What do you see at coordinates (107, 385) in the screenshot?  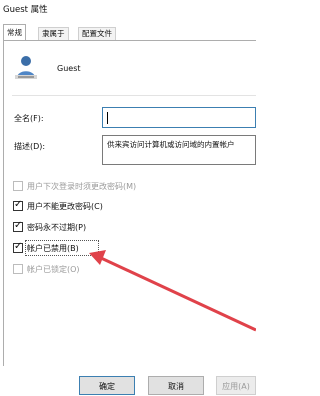 I see `ok-button: 确定` at bounding box center [107, 385].